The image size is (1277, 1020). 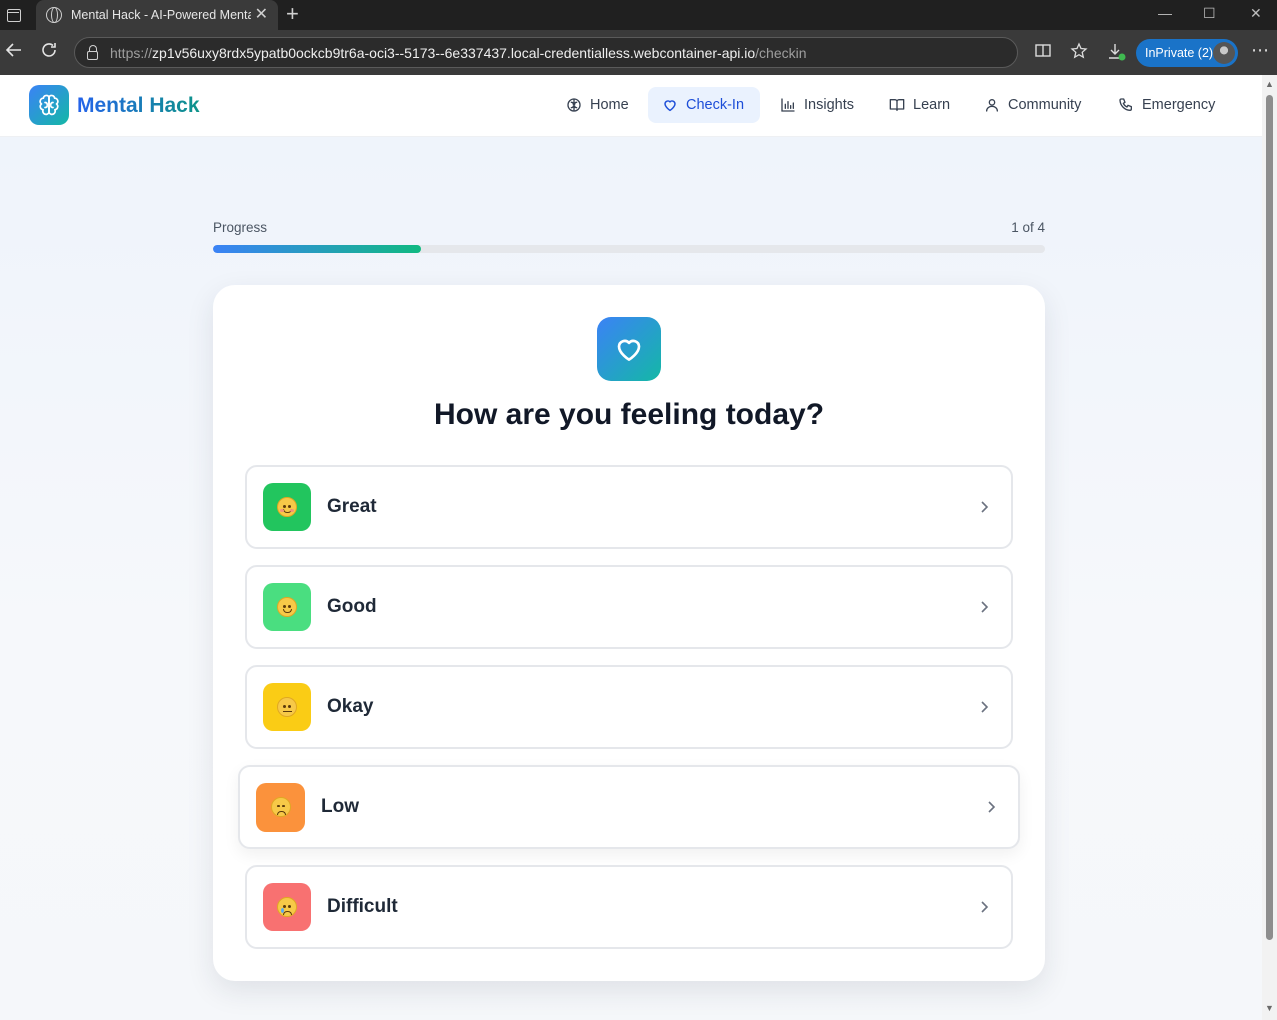 I want to click on scrollbar-thumb, so click(x=1269, y=517).